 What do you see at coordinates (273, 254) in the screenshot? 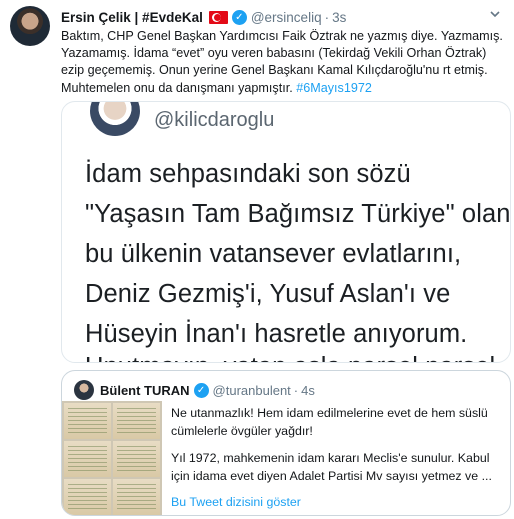
I see `media-text-line: bu ülkenin vatansever evlatlarını,` at bounding box center [273, 254].